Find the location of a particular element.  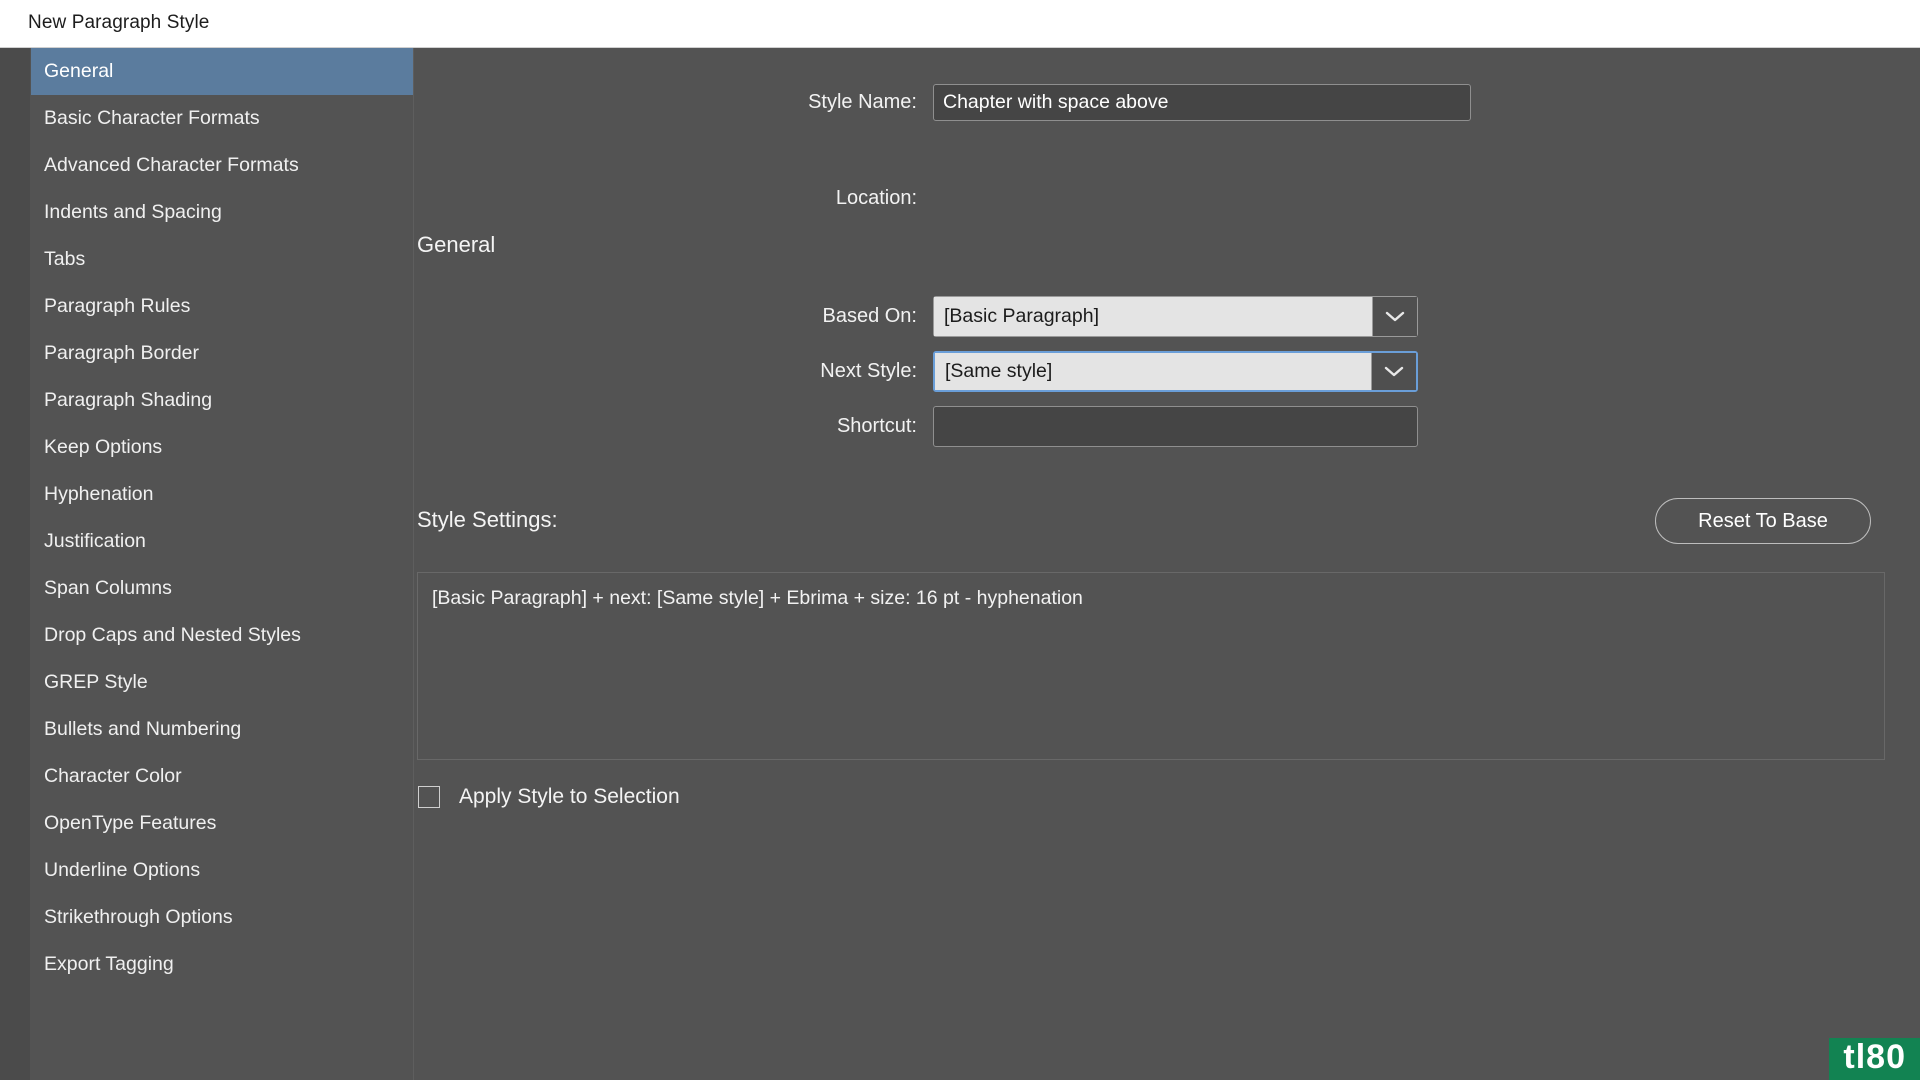

location-row: Location: is located at coordinates (682, 198).